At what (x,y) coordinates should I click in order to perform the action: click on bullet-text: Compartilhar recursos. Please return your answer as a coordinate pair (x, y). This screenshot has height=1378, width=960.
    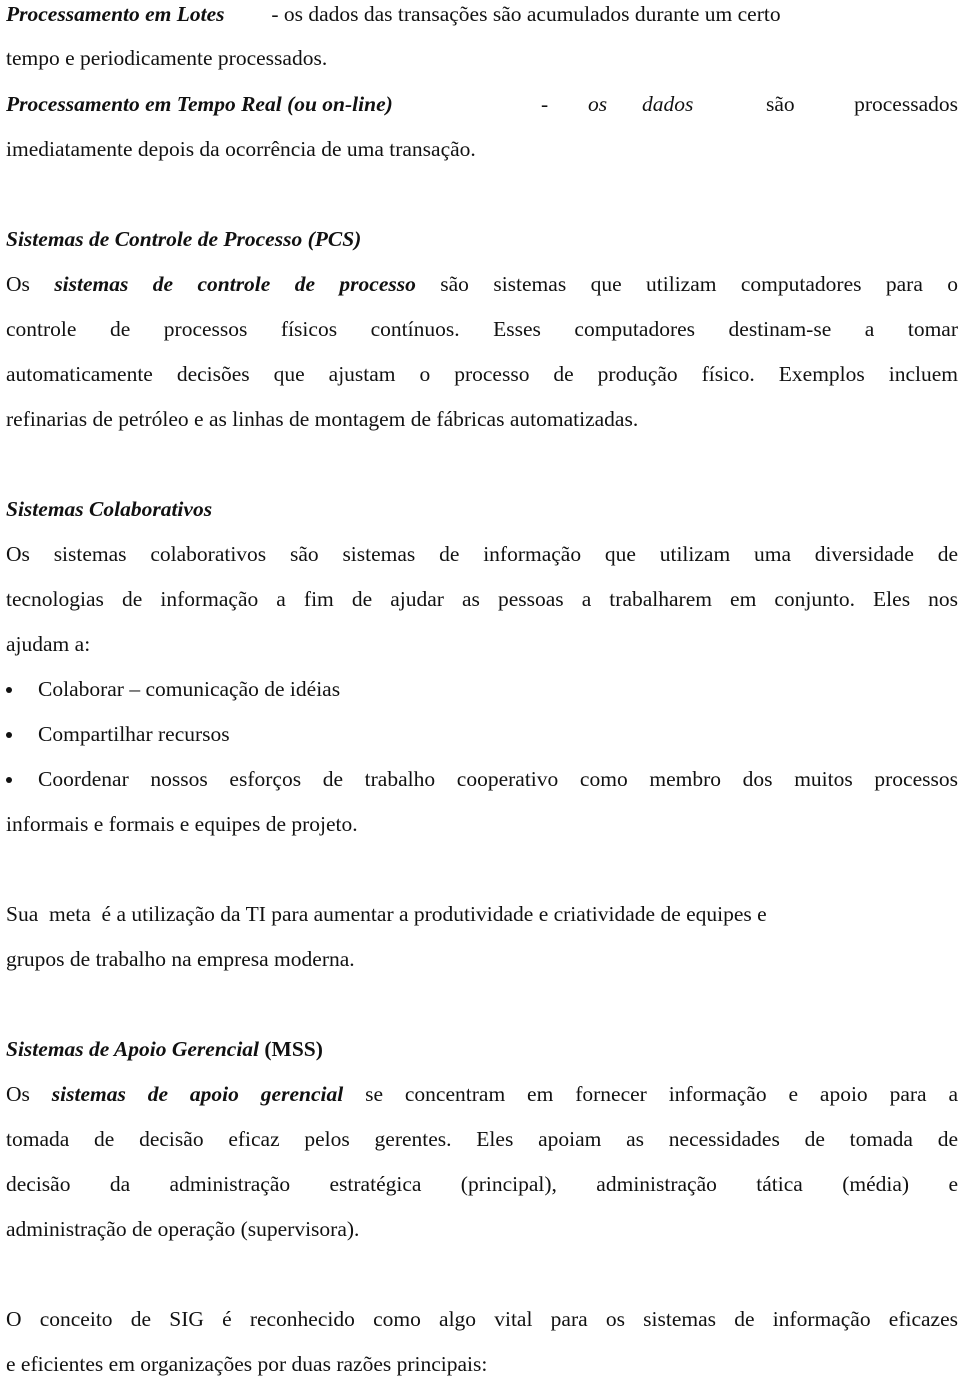
    Looking at the image, I should click on (134, 734).